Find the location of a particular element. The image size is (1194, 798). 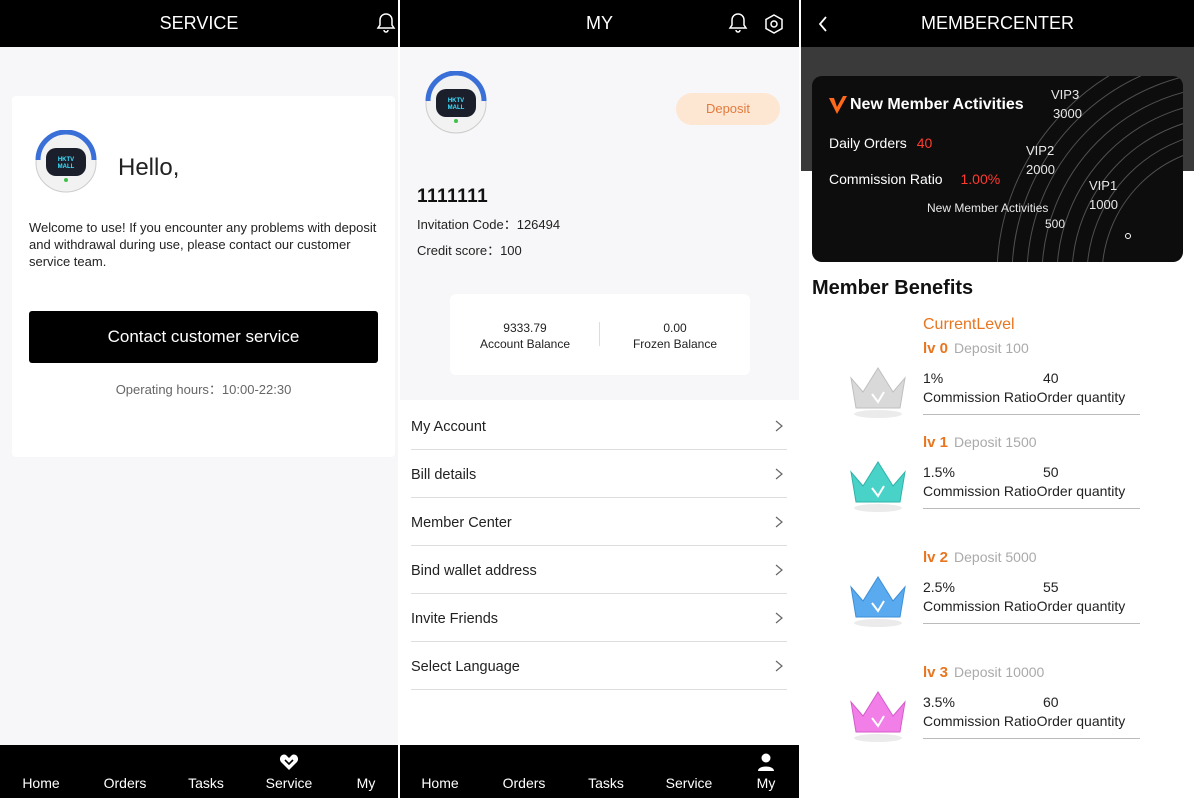

level-header: lv 1 Deposit 1500 is located at coordinates (980, 442).